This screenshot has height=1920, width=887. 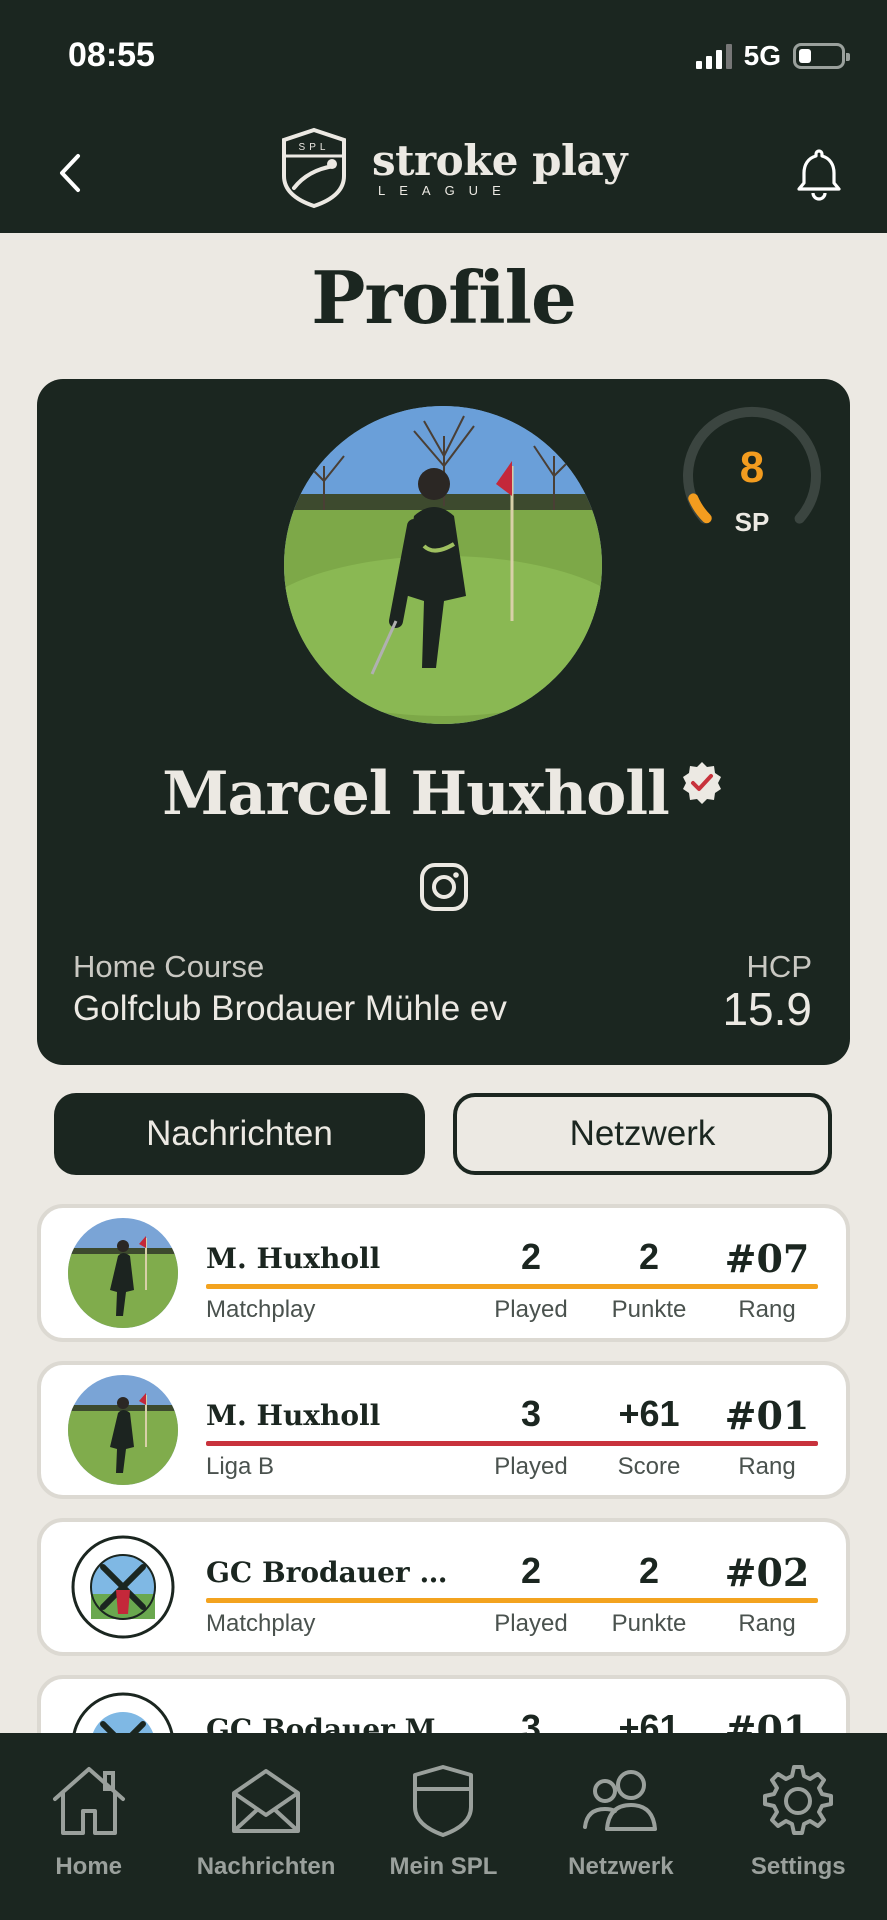 I want to click on tab-nachrichten: Nachrichten, so click(x=239, y=1134).